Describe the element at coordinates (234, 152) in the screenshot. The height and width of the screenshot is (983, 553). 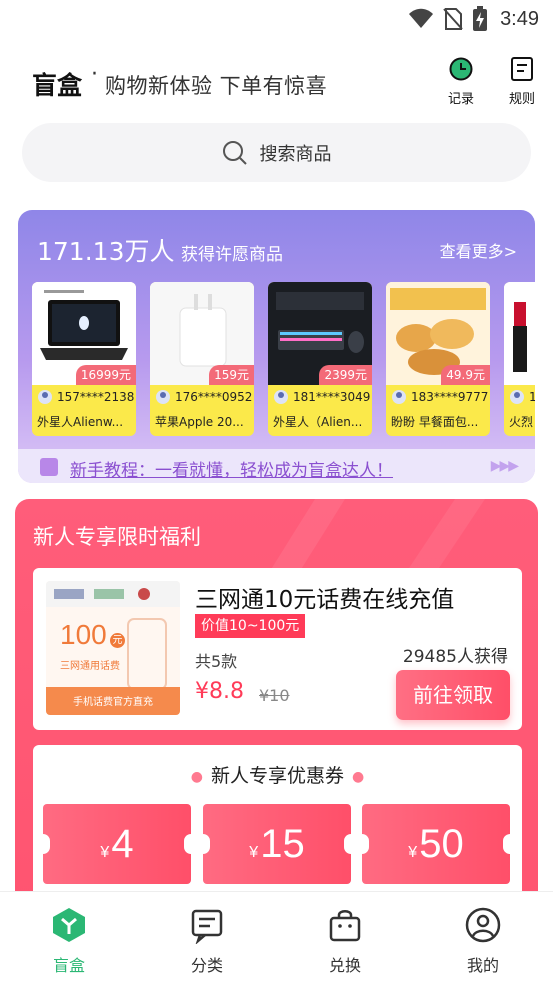
I see `search-icon` at that location.